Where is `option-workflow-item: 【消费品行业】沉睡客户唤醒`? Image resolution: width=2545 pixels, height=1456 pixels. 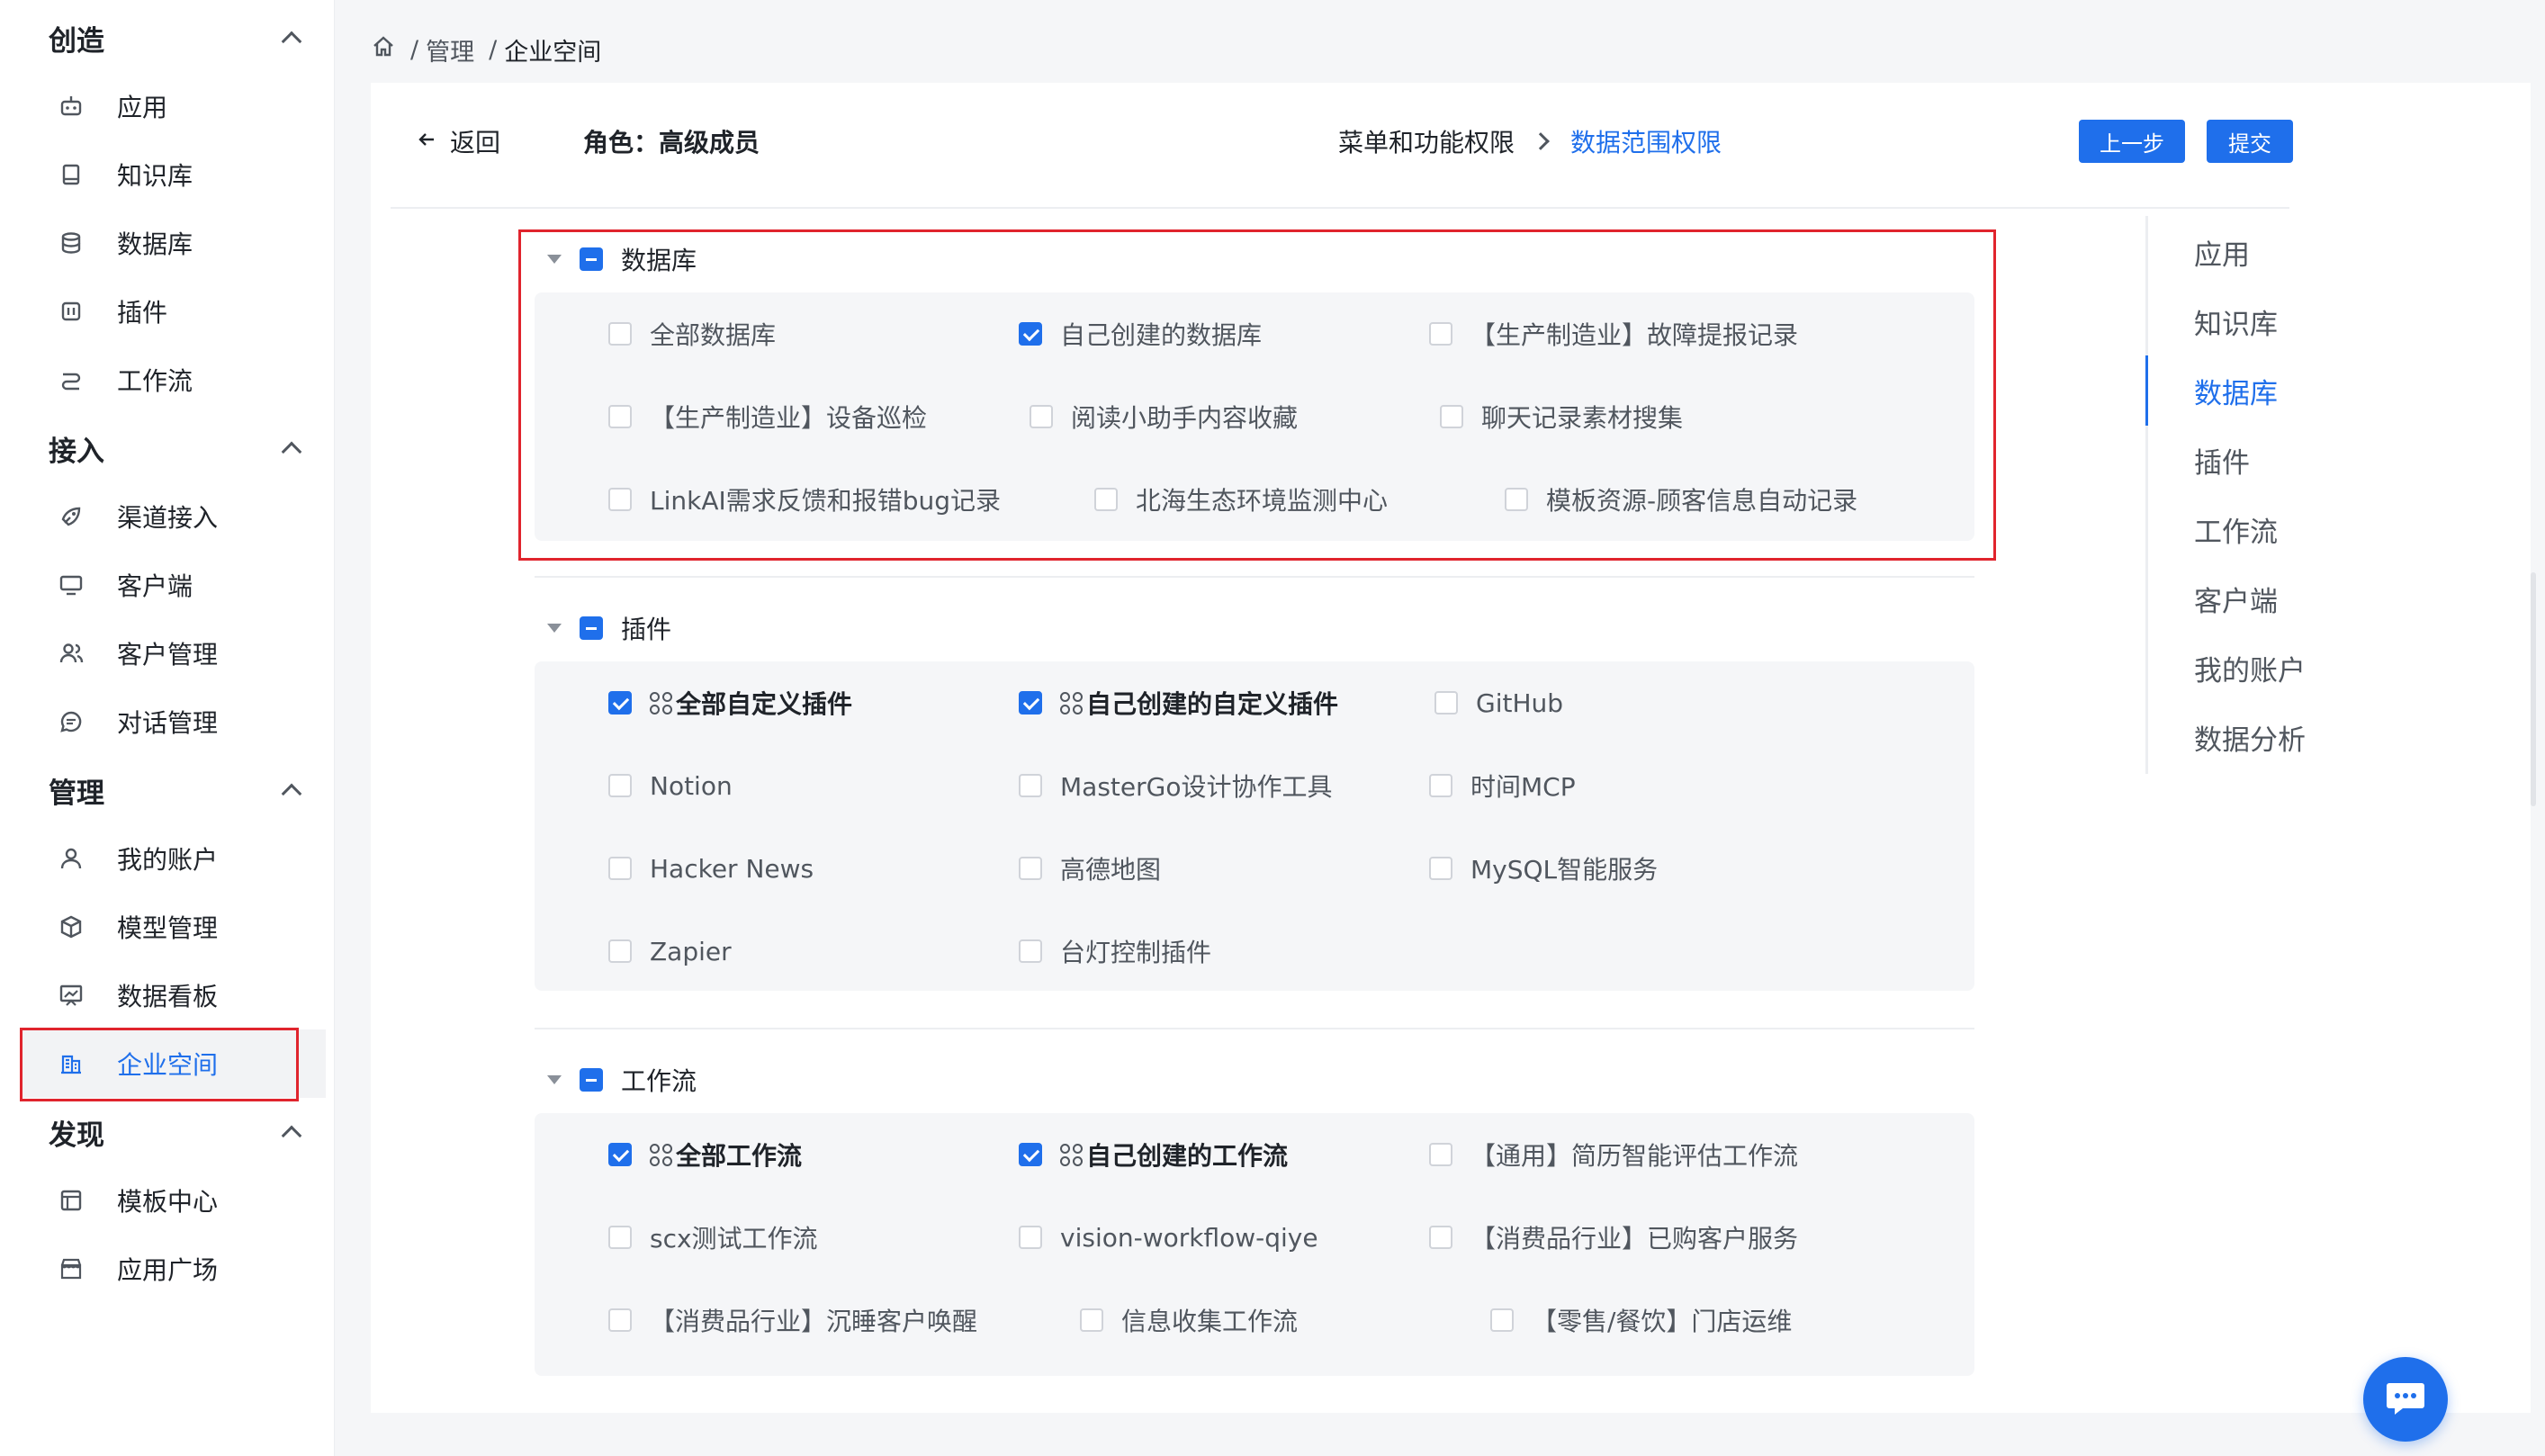 option-workflow-item: 【消费品行业】沉睡客户唤醒 is located at coordinates (792, 1320).